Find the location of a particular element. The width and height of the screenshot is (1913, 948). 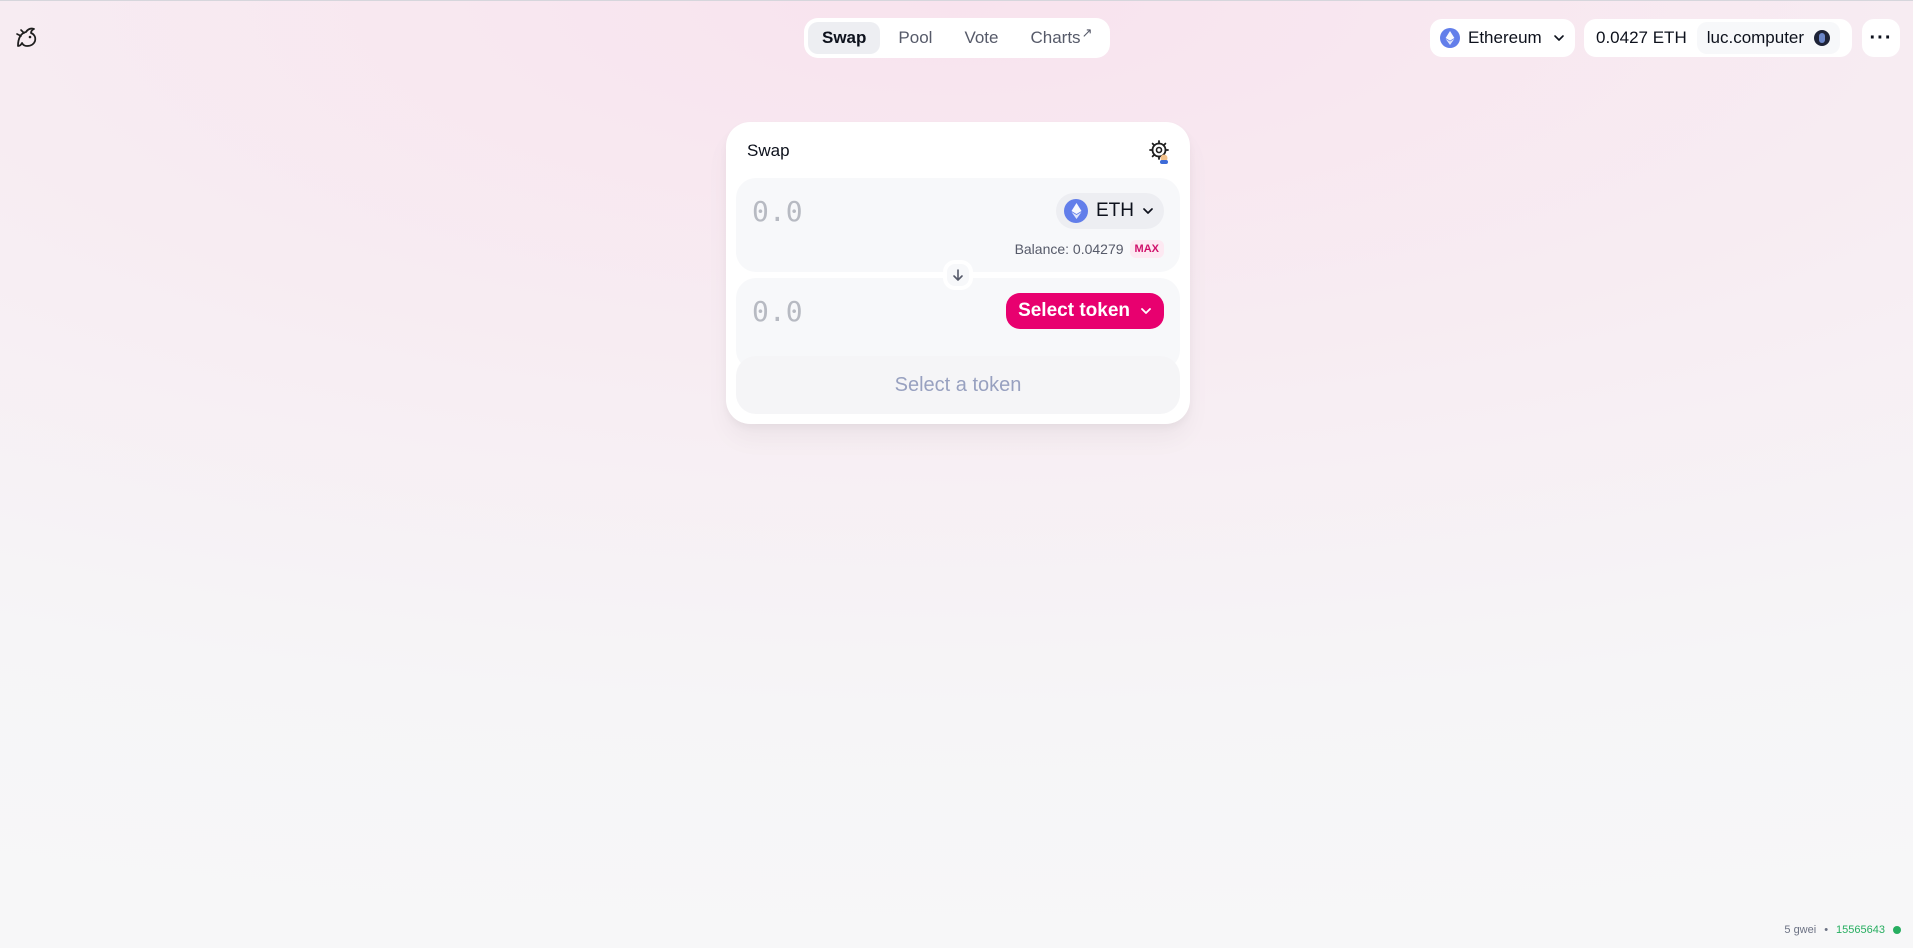

nav-pool-label: Pool is located at coordinates (915, 37).